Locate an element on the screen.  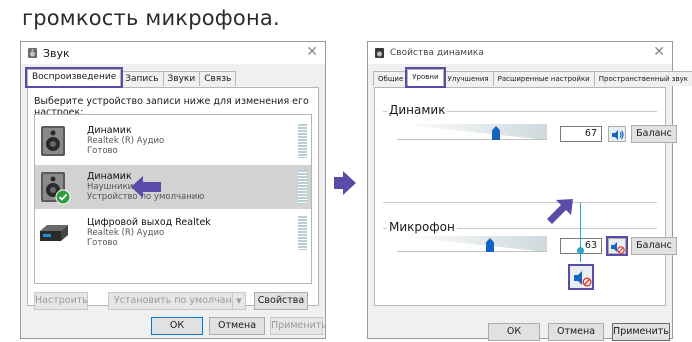
chevron-down-icon: ▼ is located at coordinates (239, 301).